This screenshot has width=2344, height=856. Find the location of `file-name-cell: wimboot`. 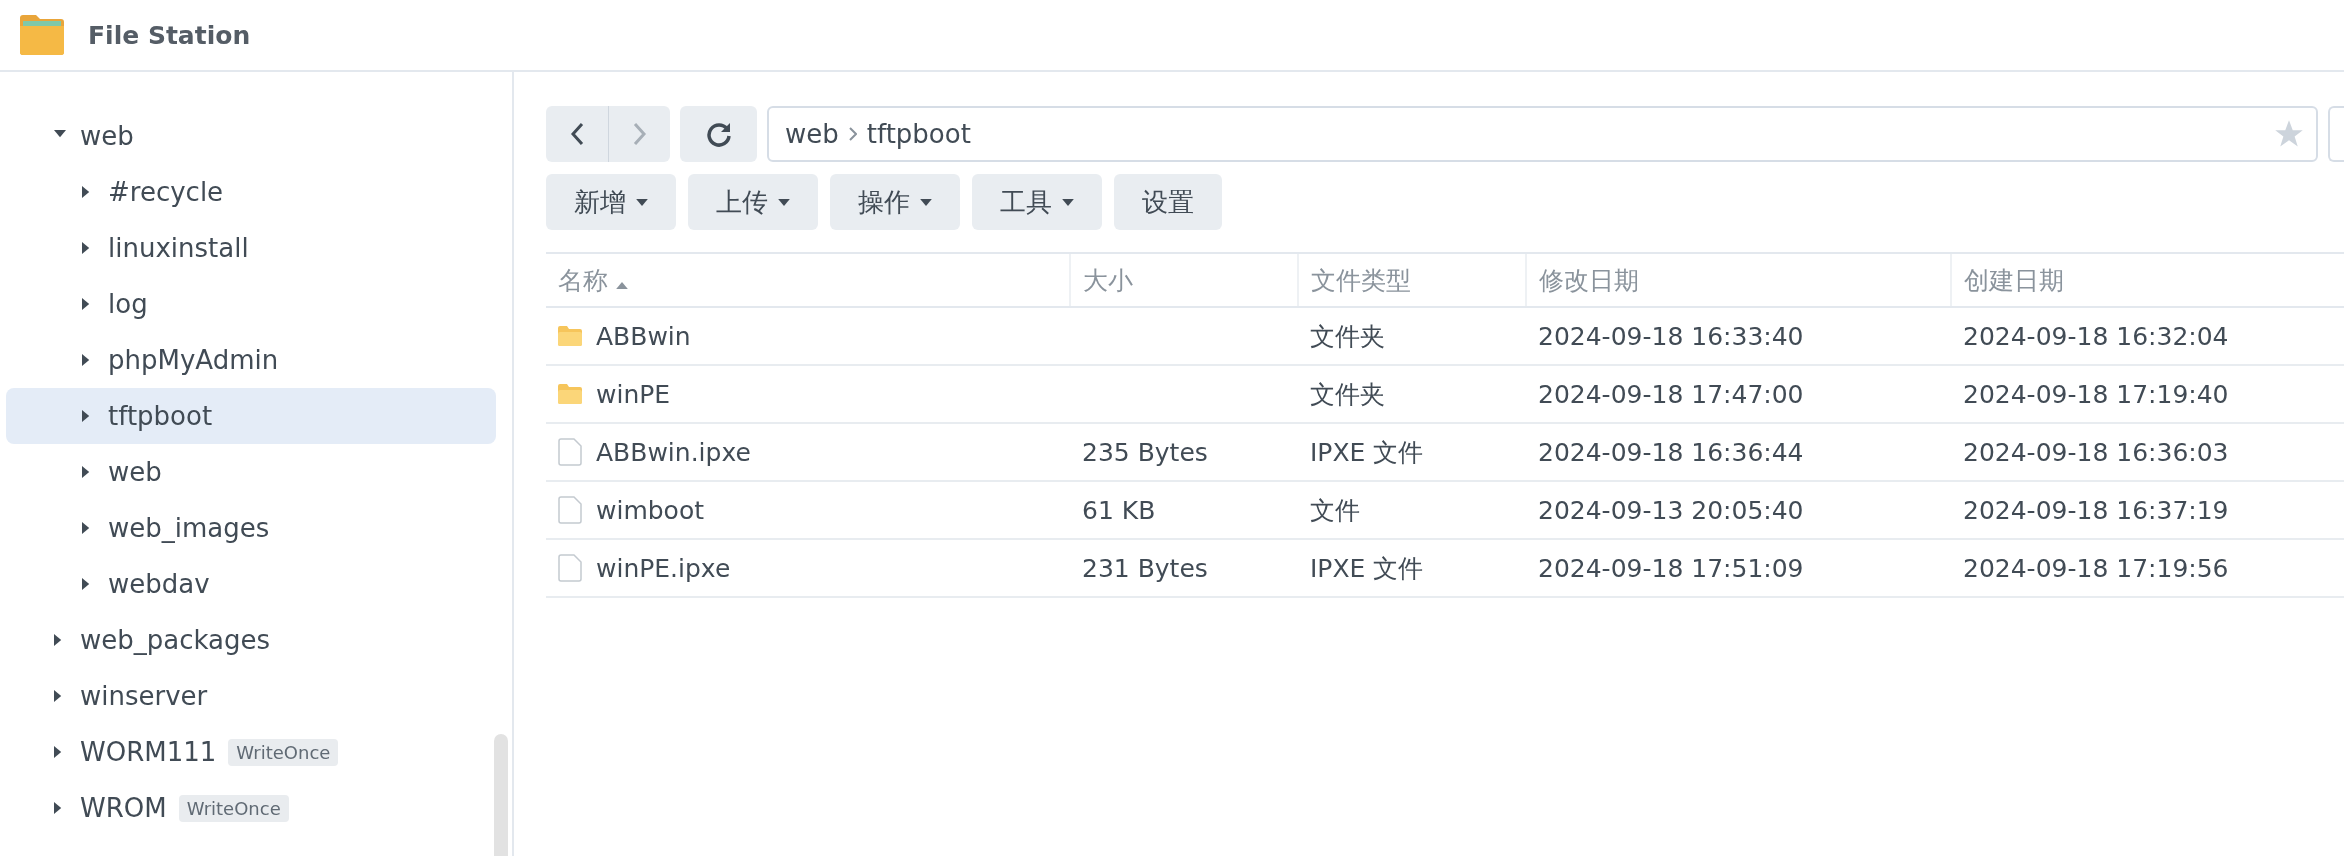

file-name-cell: wimboot is located at coordinates (808, 510).